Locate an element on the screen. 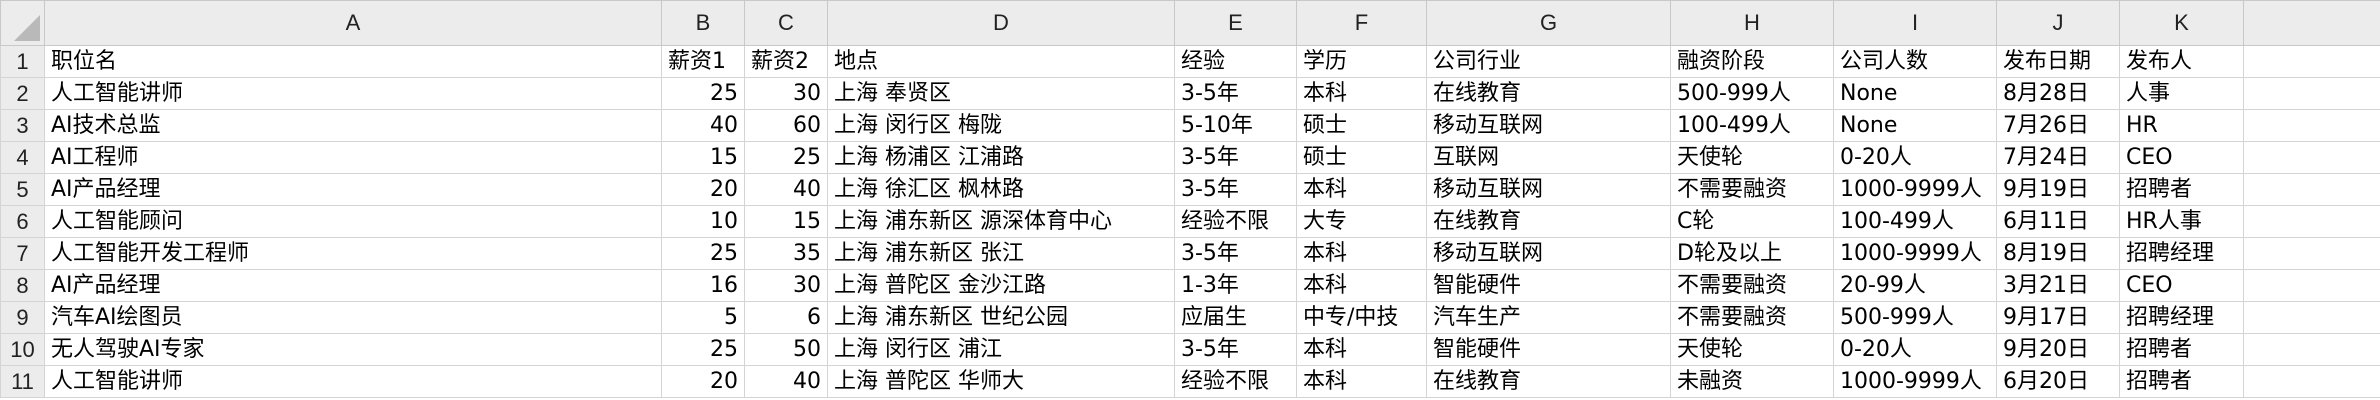 This screenshot has height=400, width=2380. cell-b2: 25 is located at coordinates (703, 93).